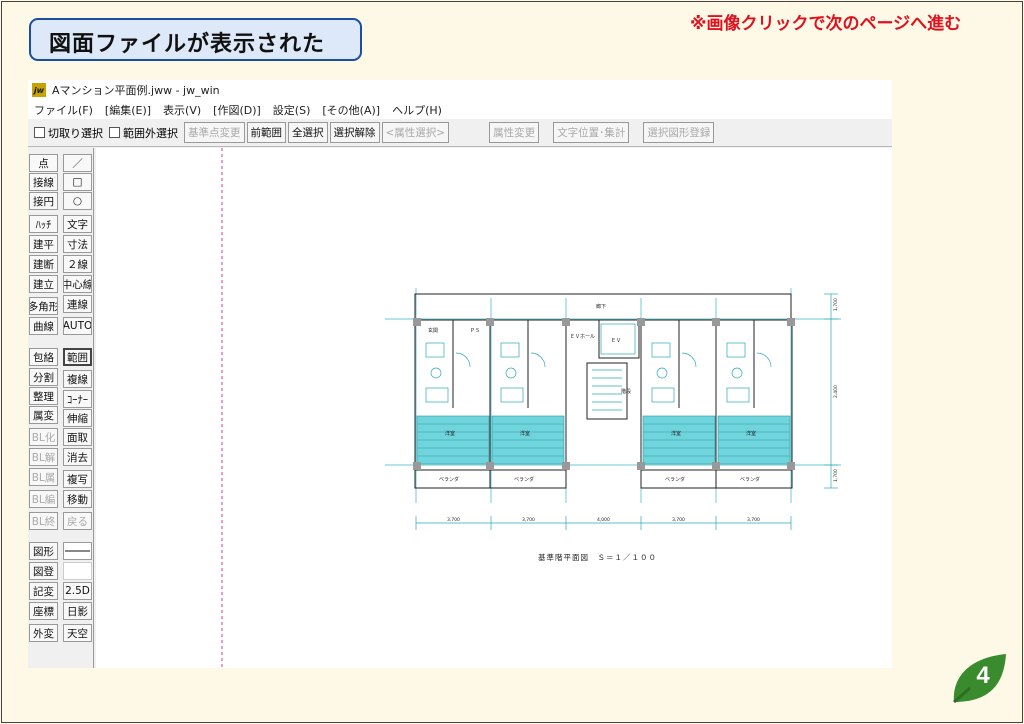 The image size is (1024, 724). What do you see at coordinates (75, 133) in the screenshot?
I see `cut-select-label: 切取り選択` at bounding box center [75, 133].